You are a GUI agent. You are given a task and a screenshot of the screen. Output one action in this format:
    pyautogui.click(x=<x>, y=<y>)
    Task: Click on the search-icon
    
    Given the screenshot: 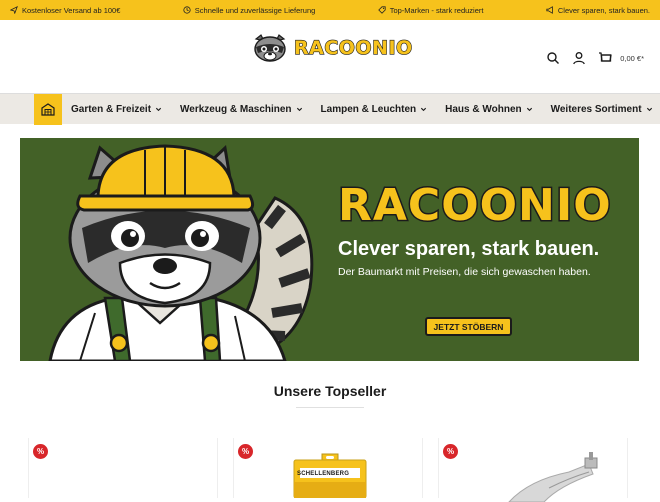 What is the action you would take?
    pyautogui.click(x=553, y=58)
    